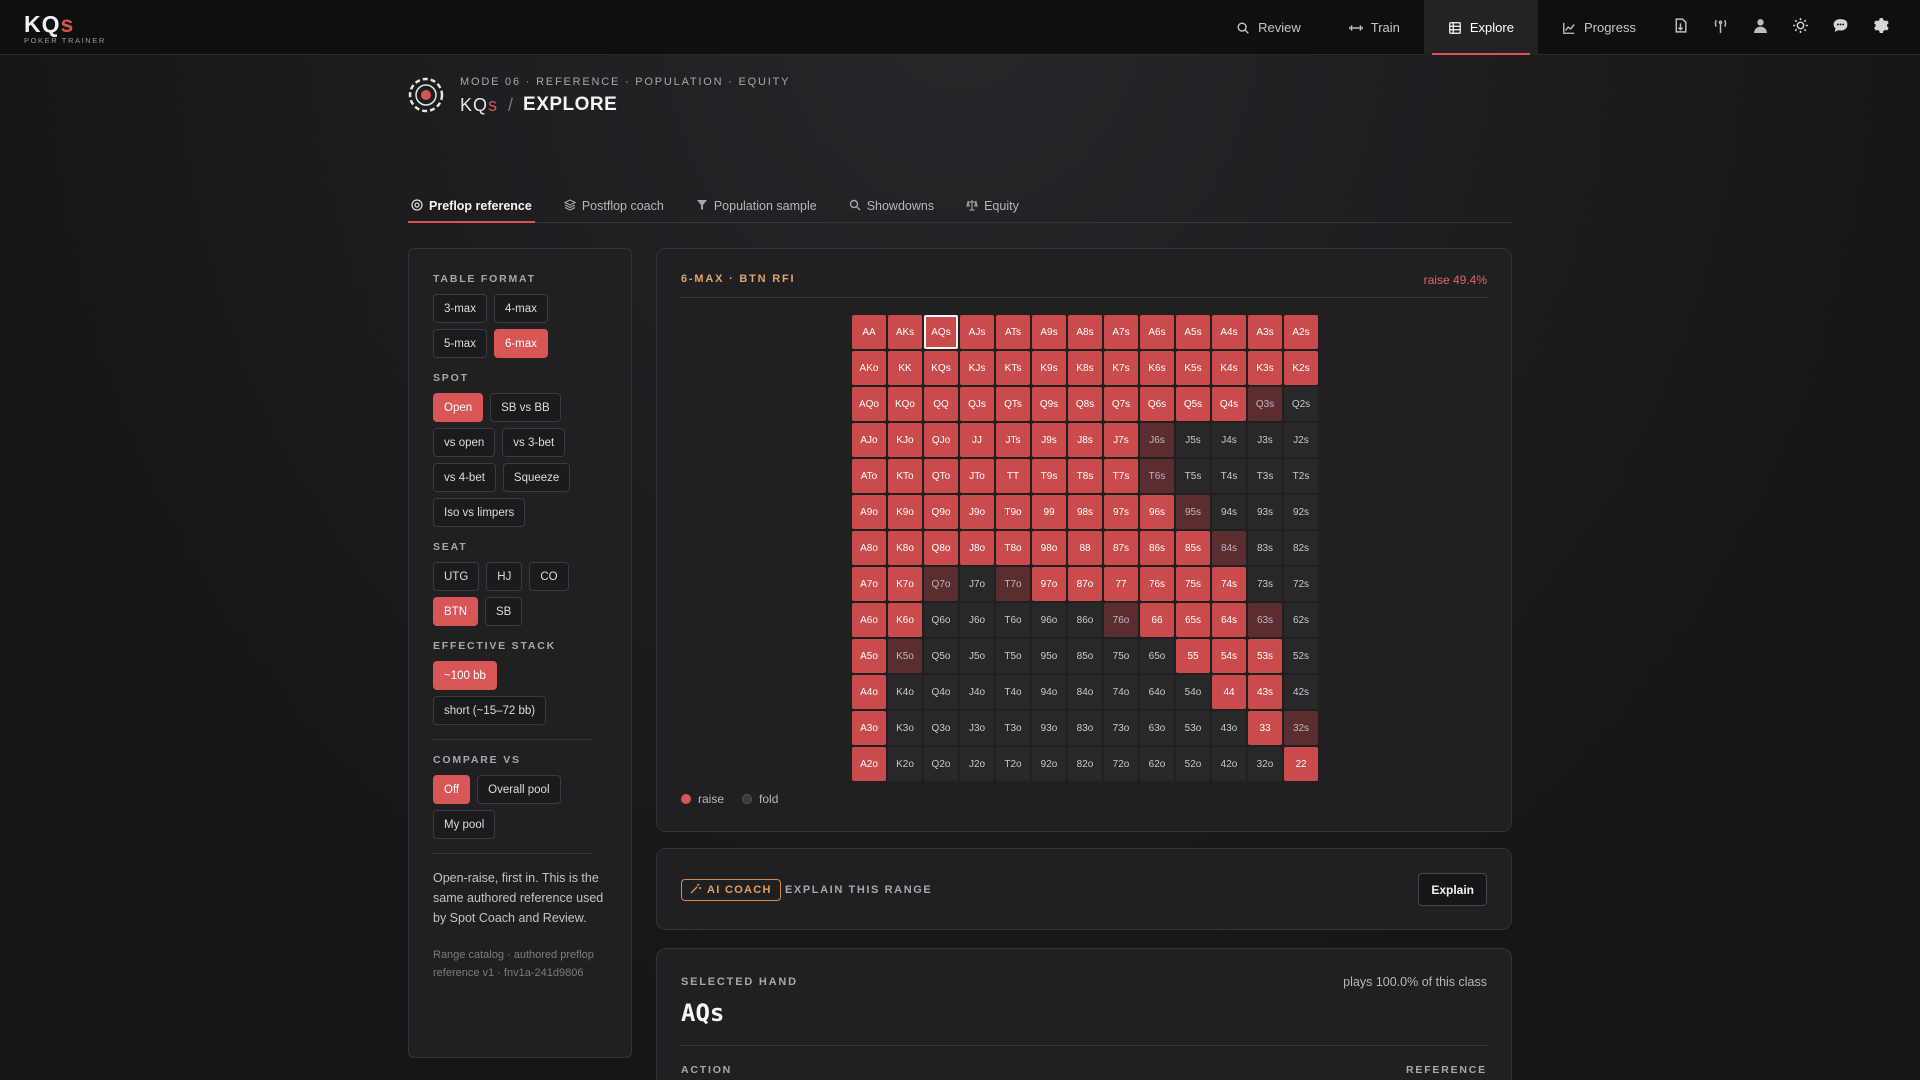 Image resolution: width=1920 pixels, height=1080 pixels. What do you see at coordinates (869, 764) in the screenshot?
I see `hand-cell: A2o` at bounding box center [869, 764].